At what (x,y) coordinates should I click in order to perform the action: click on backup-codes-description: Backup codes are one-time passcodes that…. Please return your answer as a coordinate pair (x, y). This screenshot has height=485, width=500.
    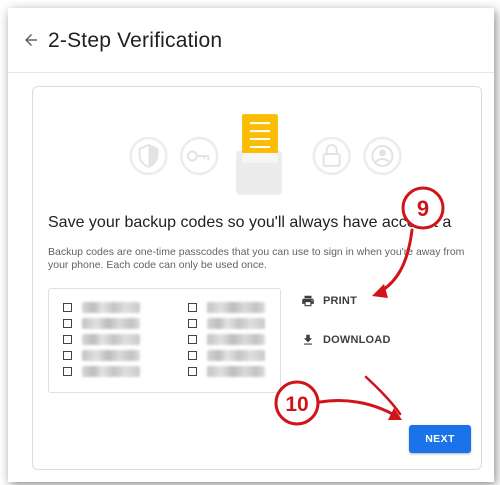
    Looking at the image, I should click on (256, 258).